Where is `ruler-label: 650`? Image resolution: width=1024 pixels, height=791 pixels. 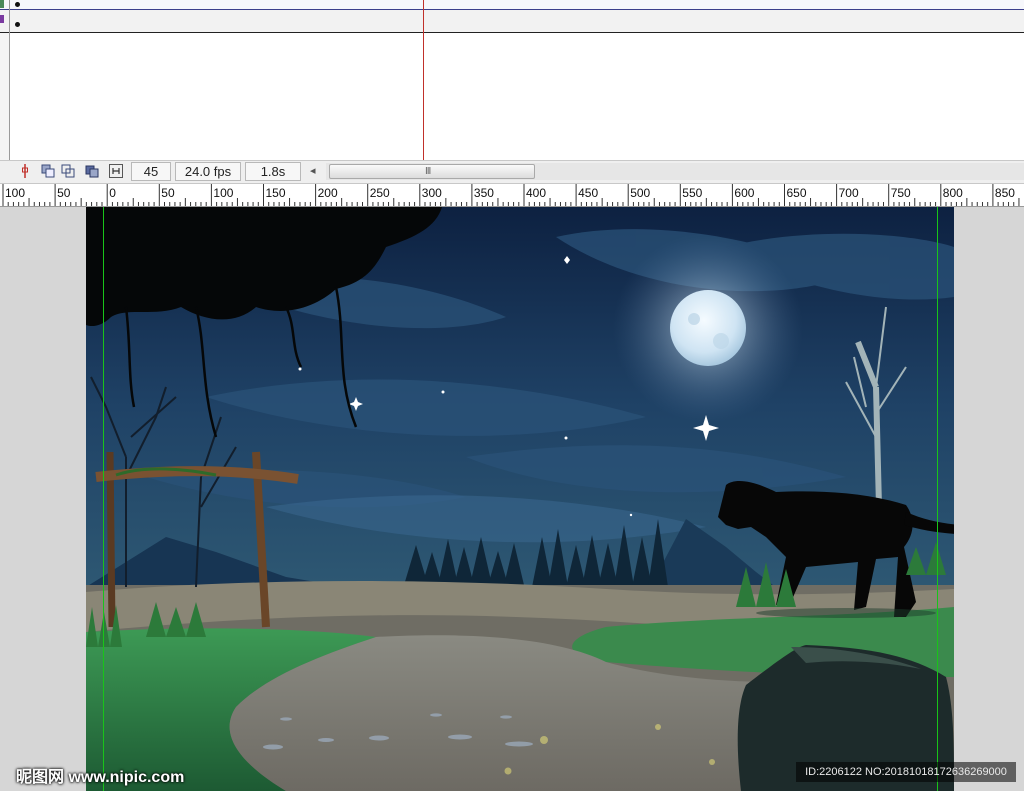 ruler-label: 650 is located at coordinates (797, 193).